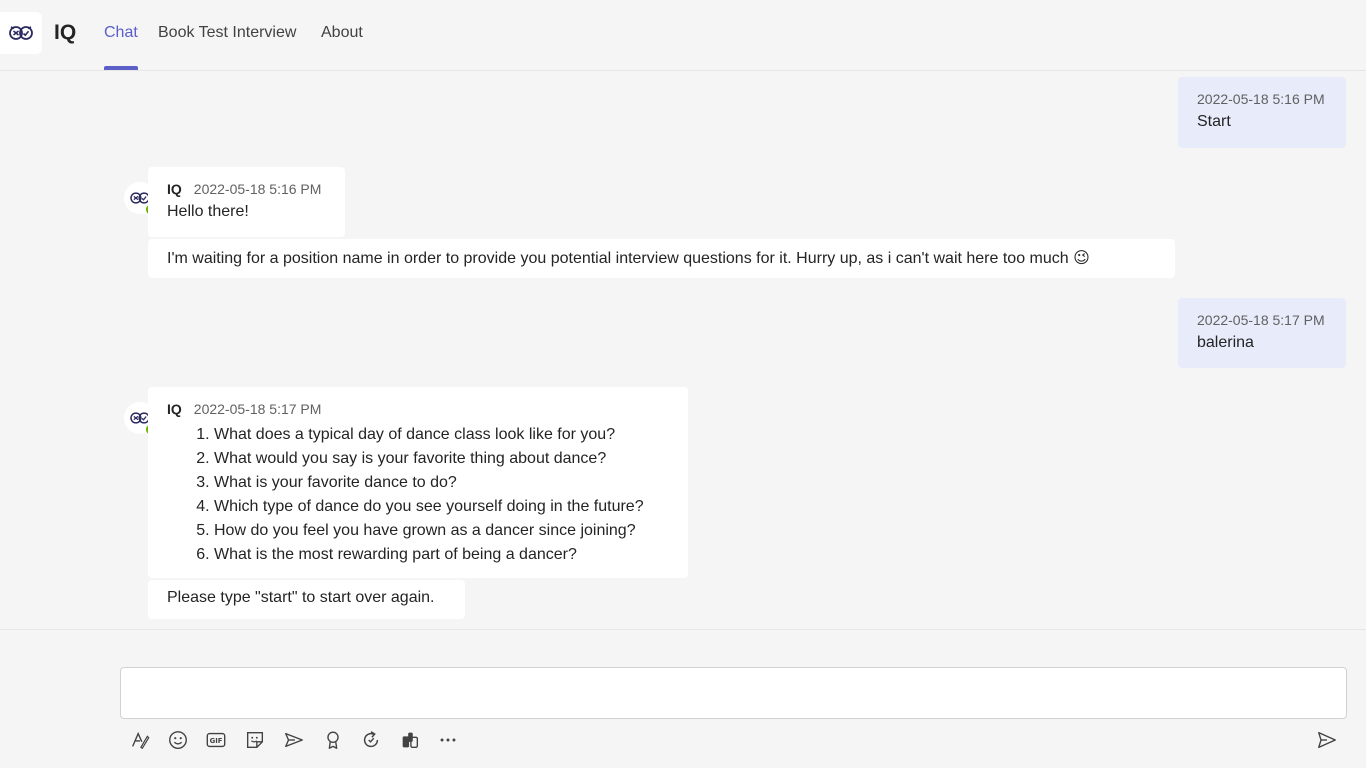 This screenshot has height=768, width=1366. Describe the element at coordinates (1327, 740) in the screenshot. I see `send-icon` at that location.